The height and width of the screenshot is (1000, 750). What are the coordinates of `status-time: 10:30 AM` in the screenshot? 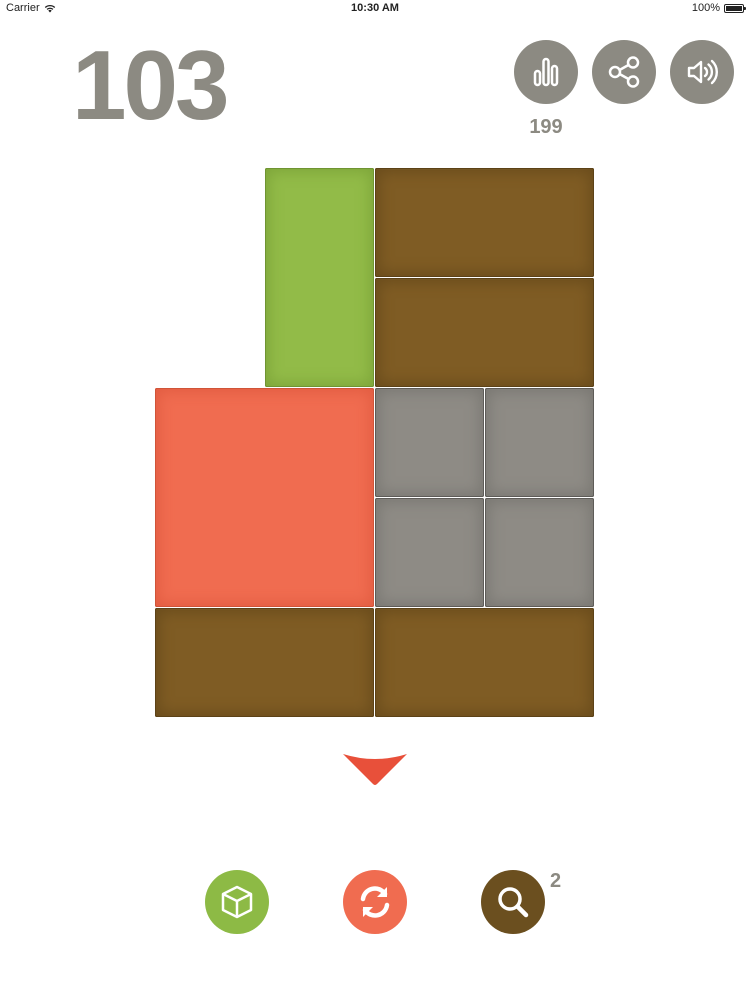 It's located at (375, 8).